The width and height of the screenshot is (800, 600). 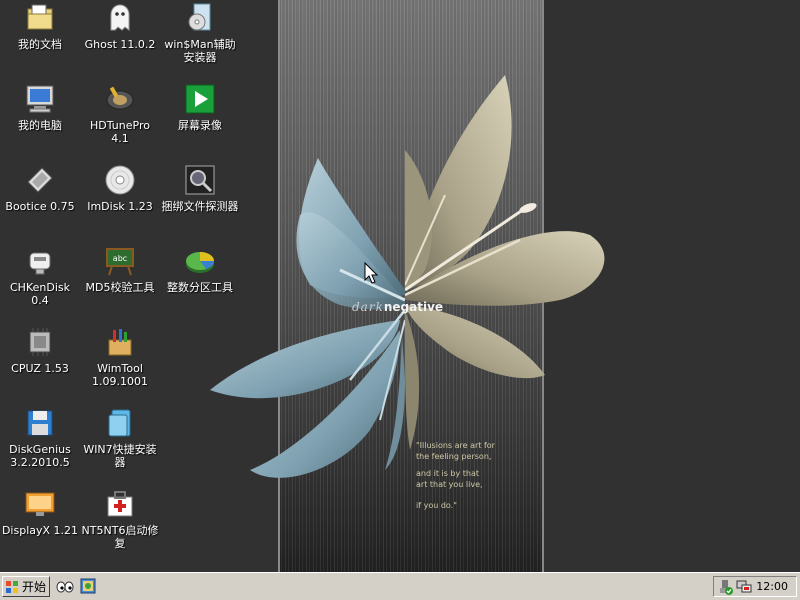 I want to click on icon-label: WimTool 1.09.1001, so click(x=120, y=375).